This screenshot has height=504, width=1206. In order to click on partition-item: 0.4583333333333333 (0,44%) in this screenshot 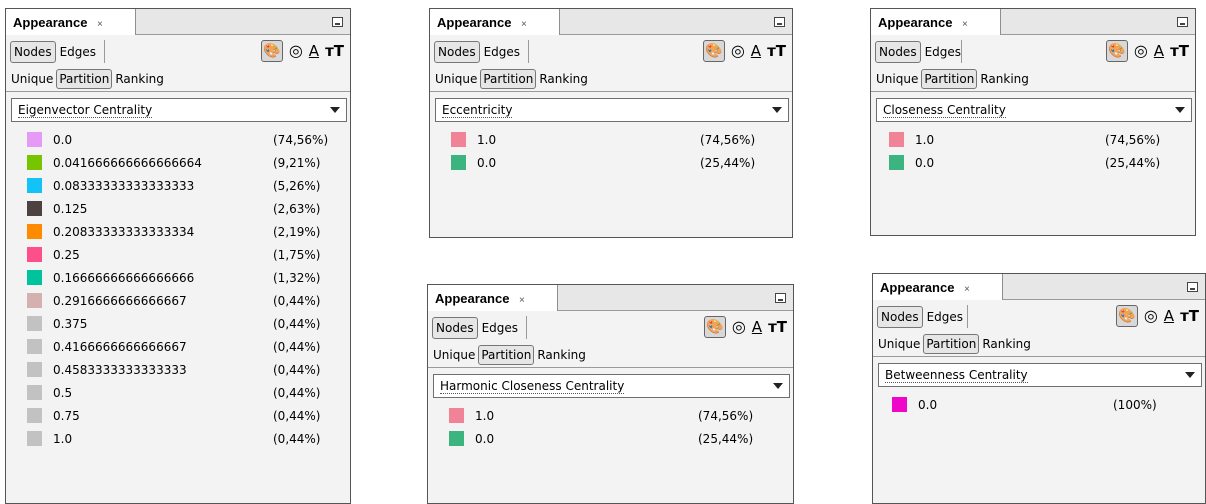, I will do `click(178, 371)`.